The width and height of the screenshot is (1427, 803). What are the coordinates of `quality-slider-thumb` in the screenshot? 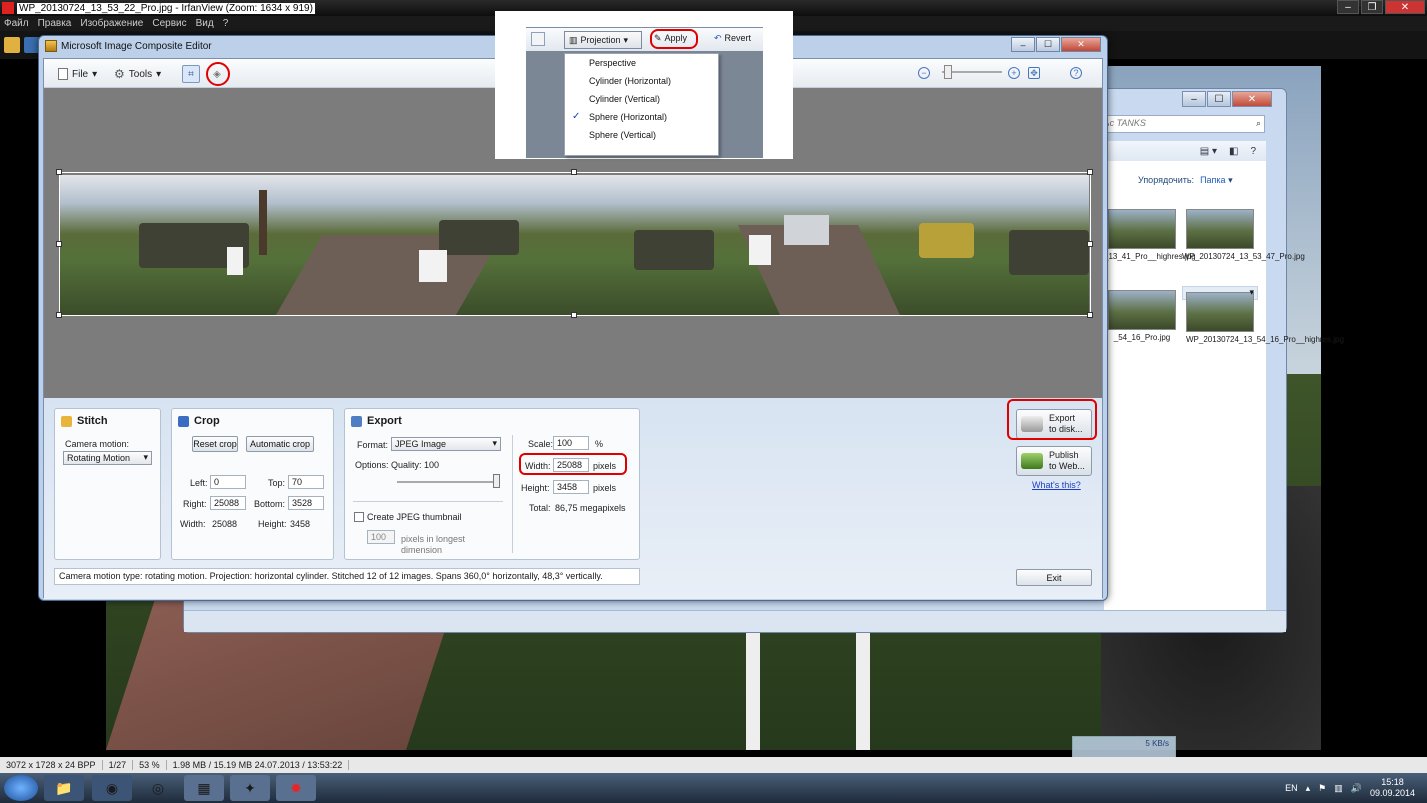 It's located at (496, 481).